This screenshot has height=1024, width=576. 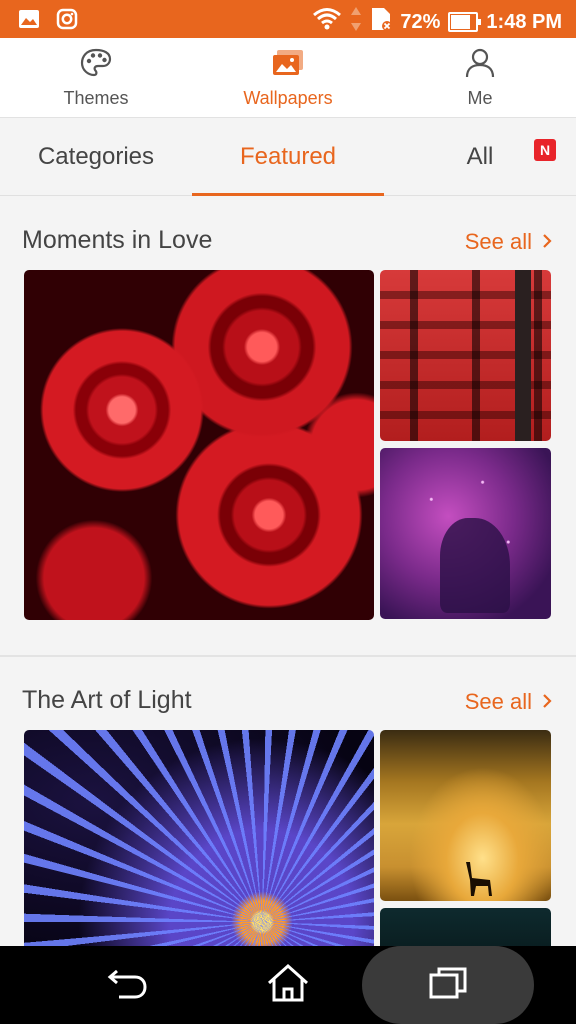 I want to click on wallpaper-calligraphy, so click(x=465, y=355).